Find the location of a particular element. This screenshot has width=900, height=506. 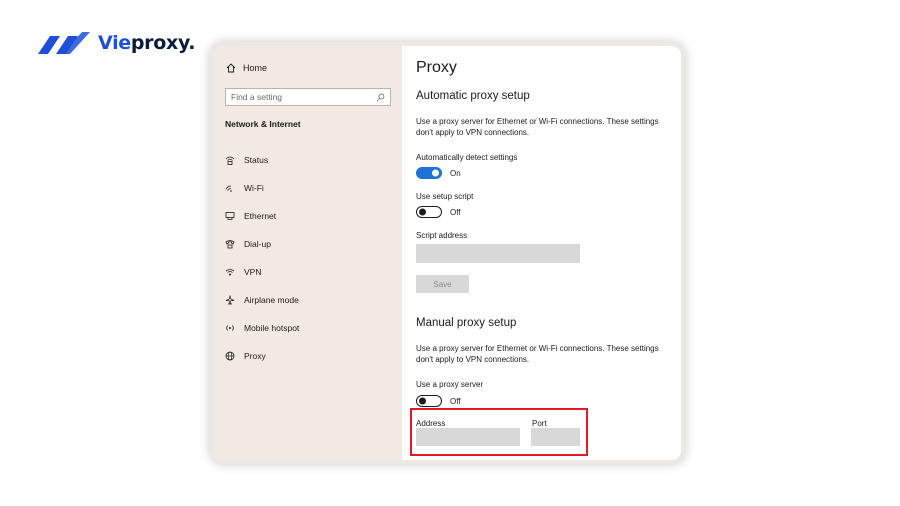

brand-logo: Vieproxy. is located at coordinates (116, 43).